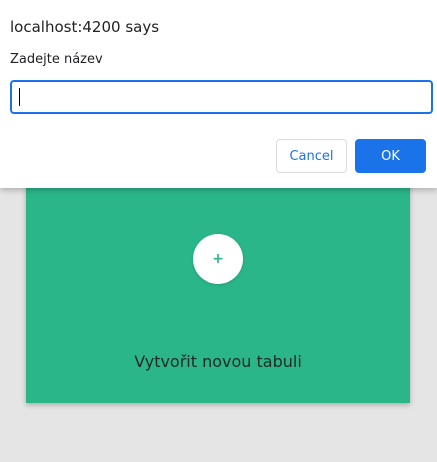  What do you see at coordinates (221, 97) in the screenshot?
I see `board-name-input` at bounding box center [221, 97].